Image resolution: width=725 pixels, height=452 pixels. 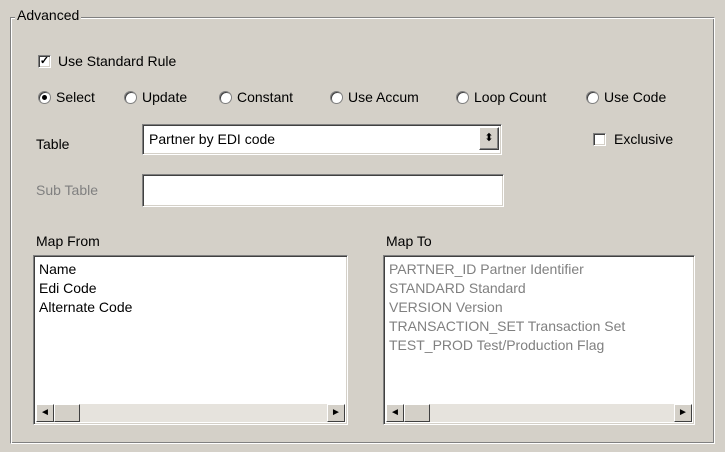 What do you see at coordinates (212, 139) in the screenshot?
I see `table-combobox-value: Partner by EDI code` at bounding box center [212, 139].